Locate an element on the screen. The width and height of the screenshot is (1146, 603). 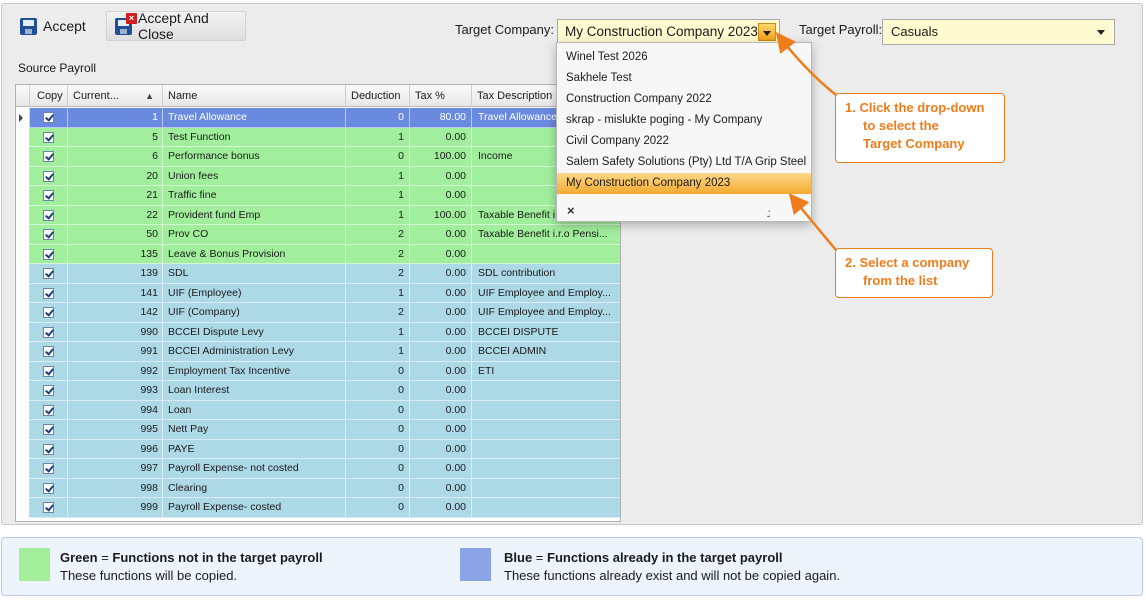
table-row: 990 BCCEI Dispute Levy 1 0.00 BCCEI DISPUTE is located at coordinates (318, 332).